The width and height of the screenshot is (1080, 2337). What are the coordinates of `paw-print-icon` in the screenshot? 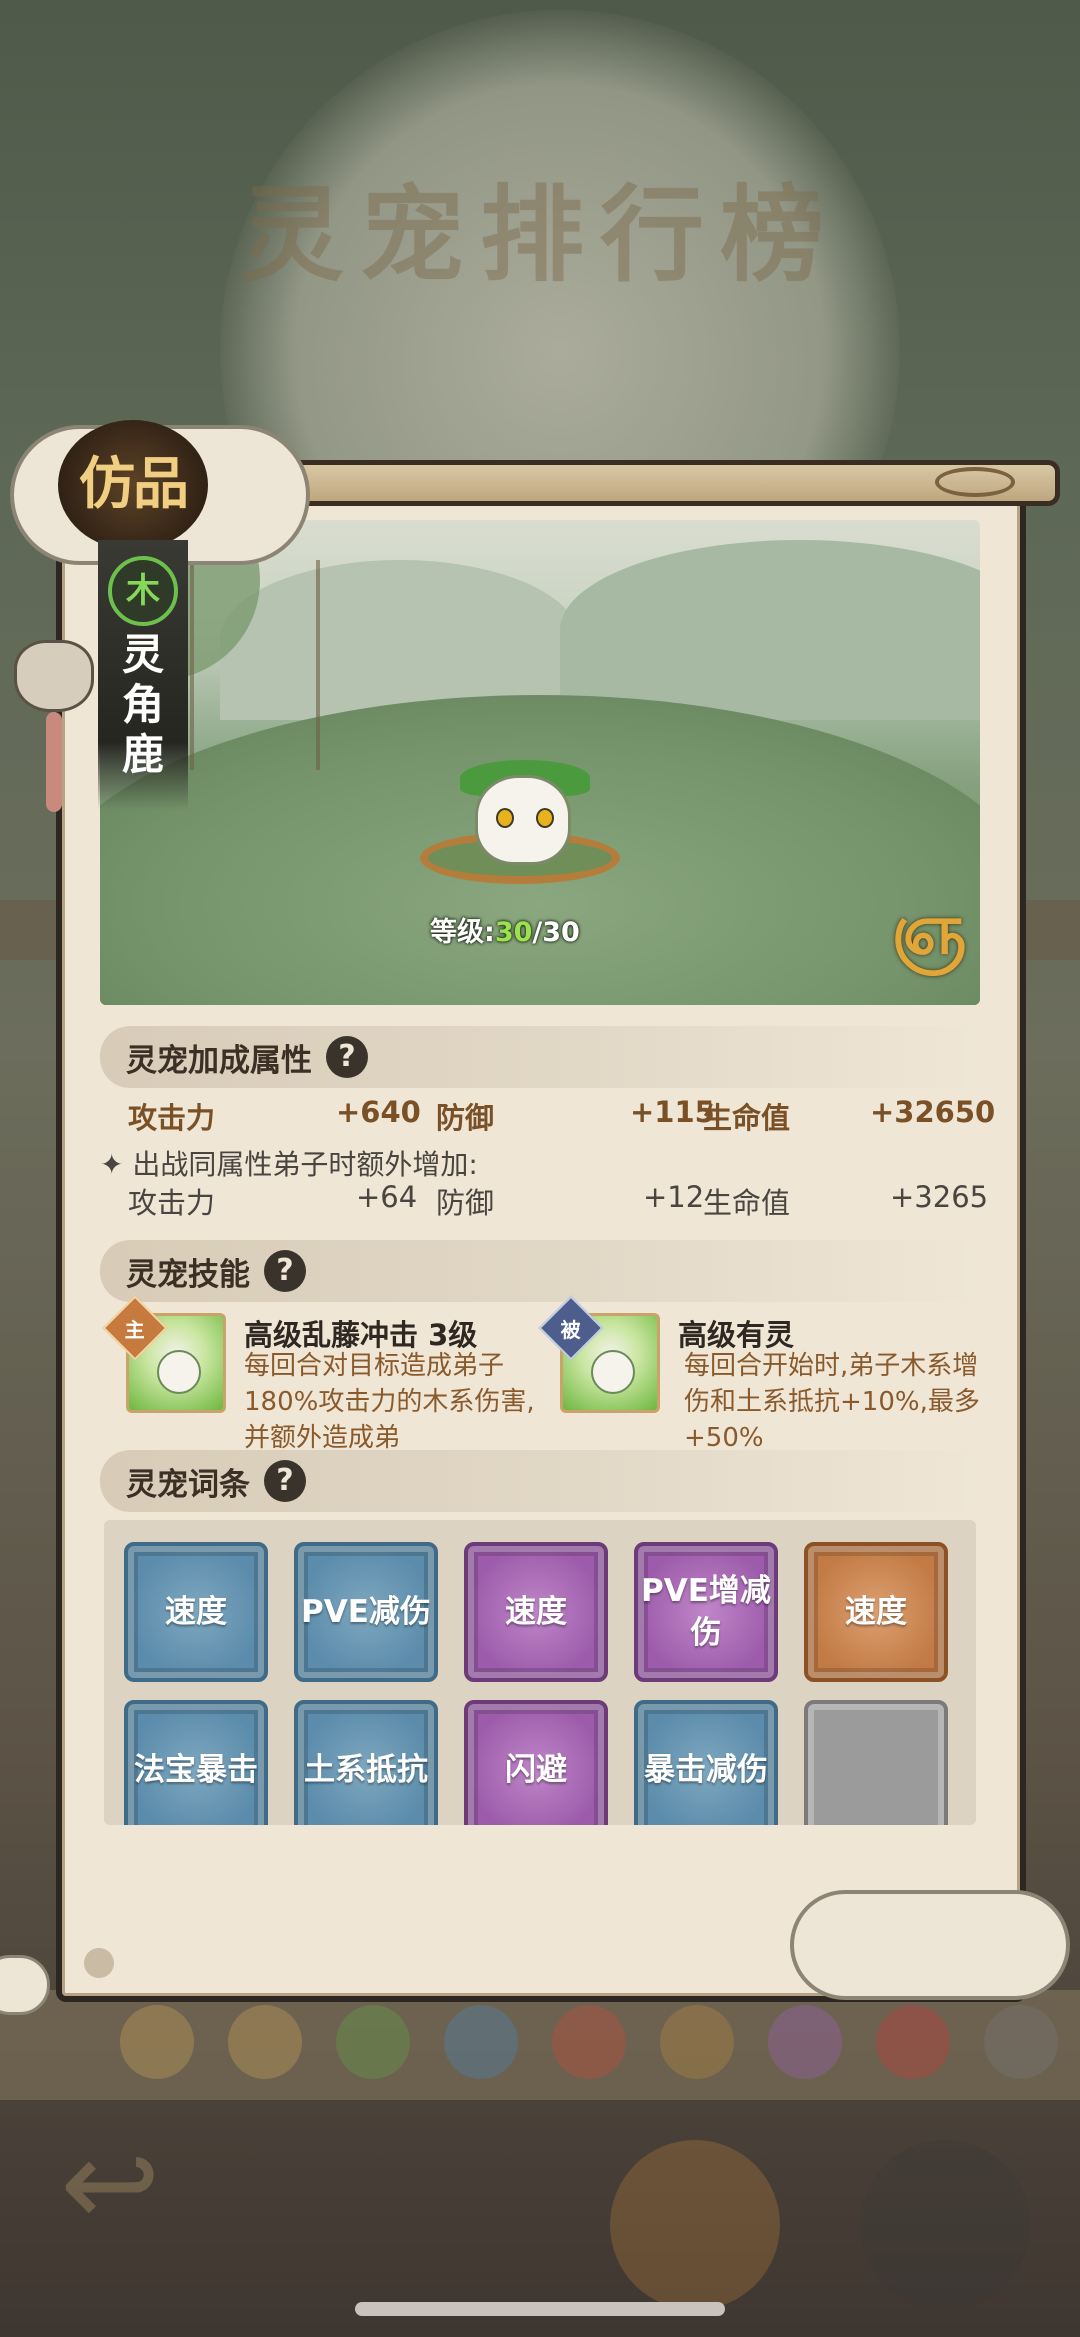 It's located at (99, 1963).